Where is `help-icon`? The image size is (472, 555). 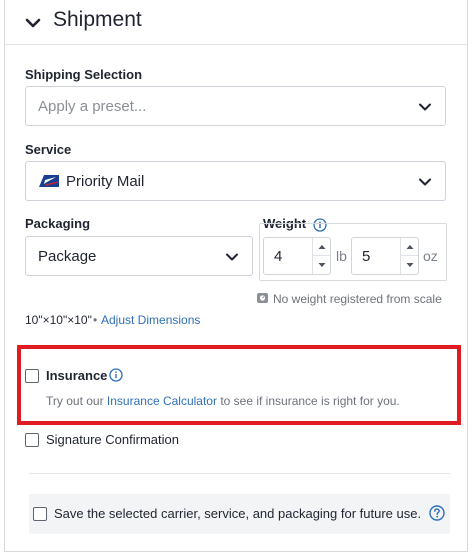
help-icon is located at coordinates (437, 513).